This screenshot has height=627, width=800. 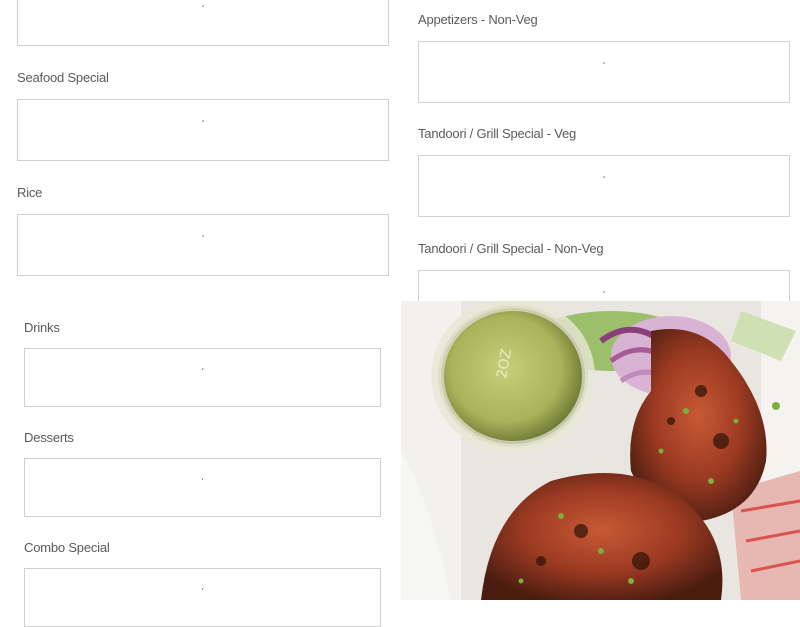 I want to click on menu-box-combo-special: ˊ, so click(x=202, y=597).